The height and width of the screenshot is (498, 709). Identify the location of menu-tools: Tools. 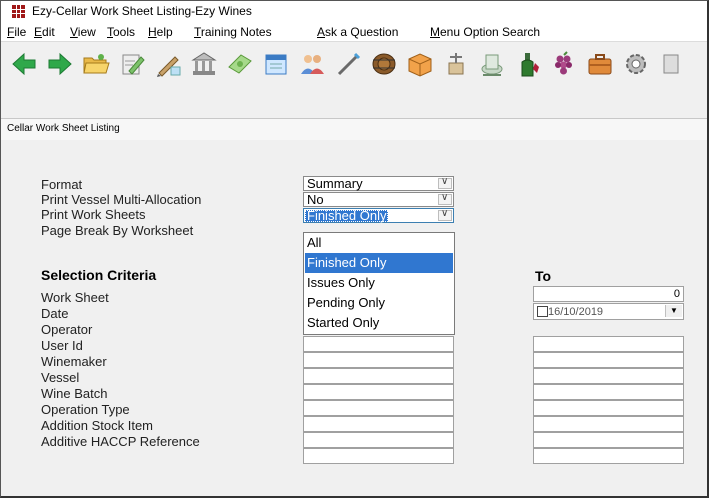
(121, 32).